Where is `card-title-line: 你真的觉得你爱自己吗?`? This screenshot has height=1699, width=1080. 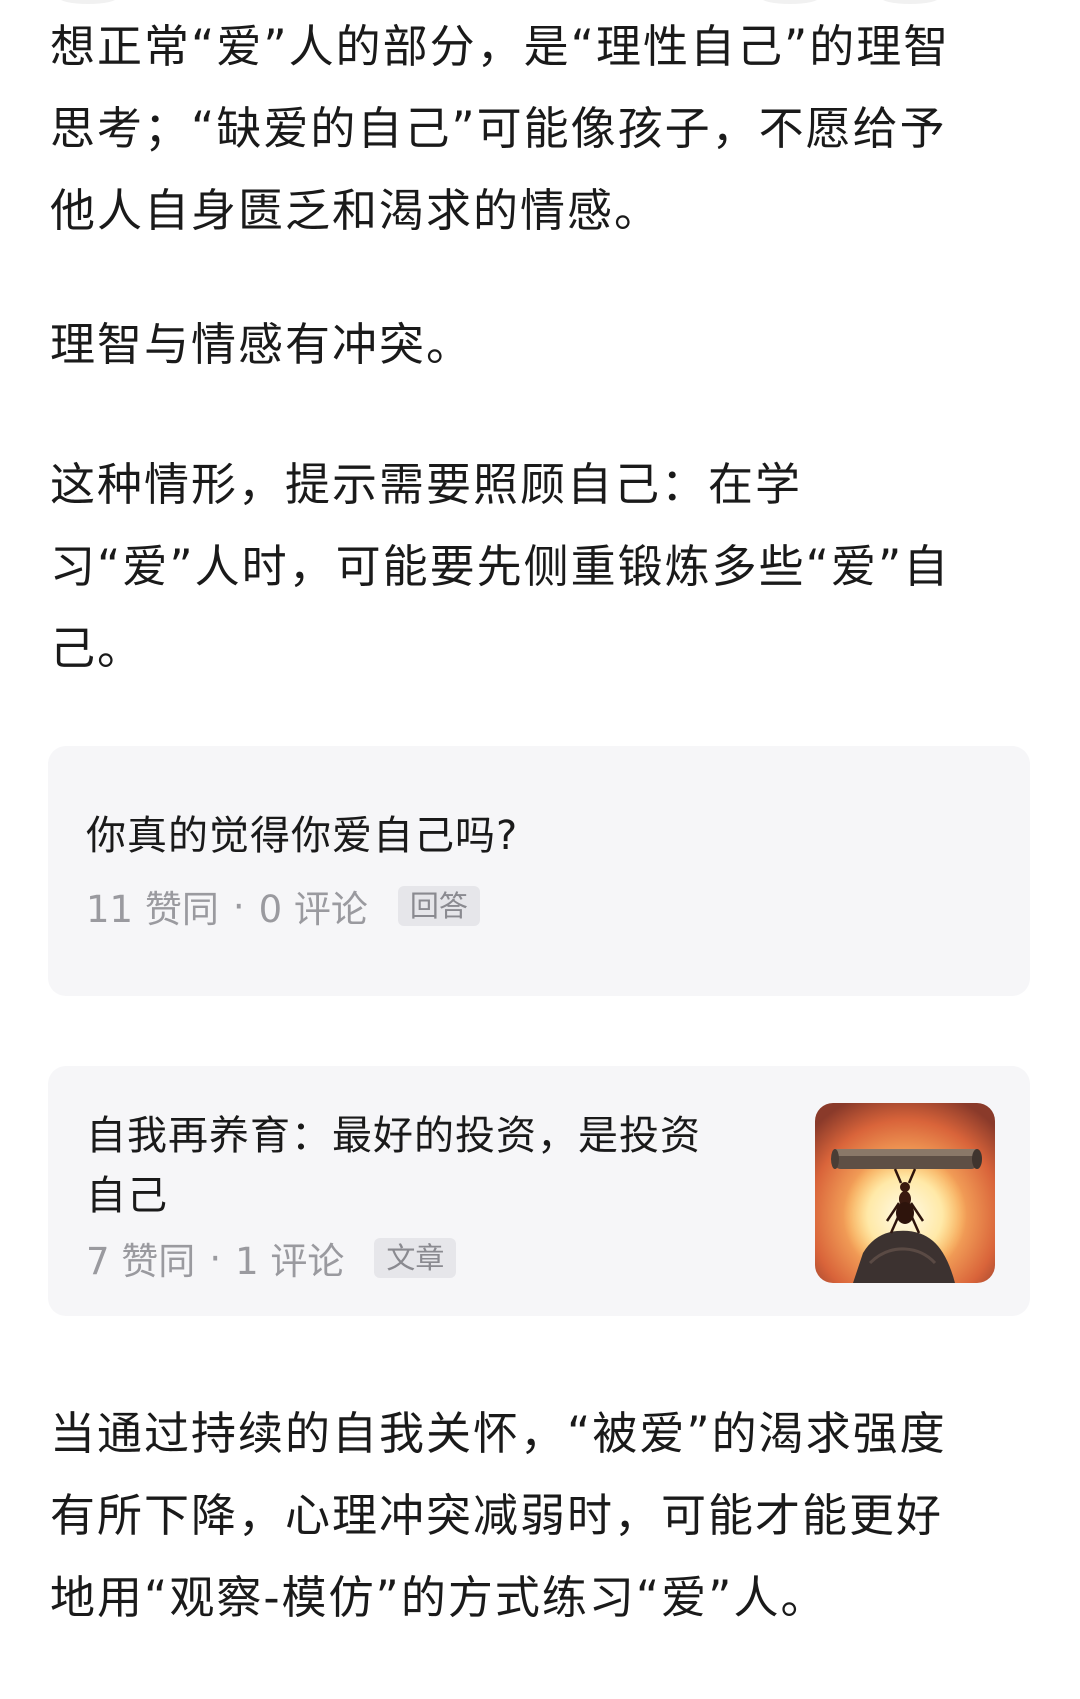
card-title-line: 你真的觉得你爱自己吗? is located at coordinates (302, 836).